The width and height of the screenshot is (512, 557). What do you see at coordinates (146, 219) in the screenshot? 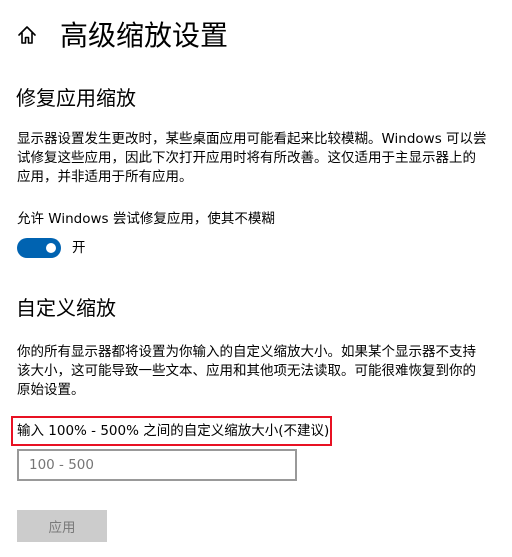
I see `toggle-label: 允许 Windows 尝试修复应用，使其不模糊` at bounding box center [146, 219].